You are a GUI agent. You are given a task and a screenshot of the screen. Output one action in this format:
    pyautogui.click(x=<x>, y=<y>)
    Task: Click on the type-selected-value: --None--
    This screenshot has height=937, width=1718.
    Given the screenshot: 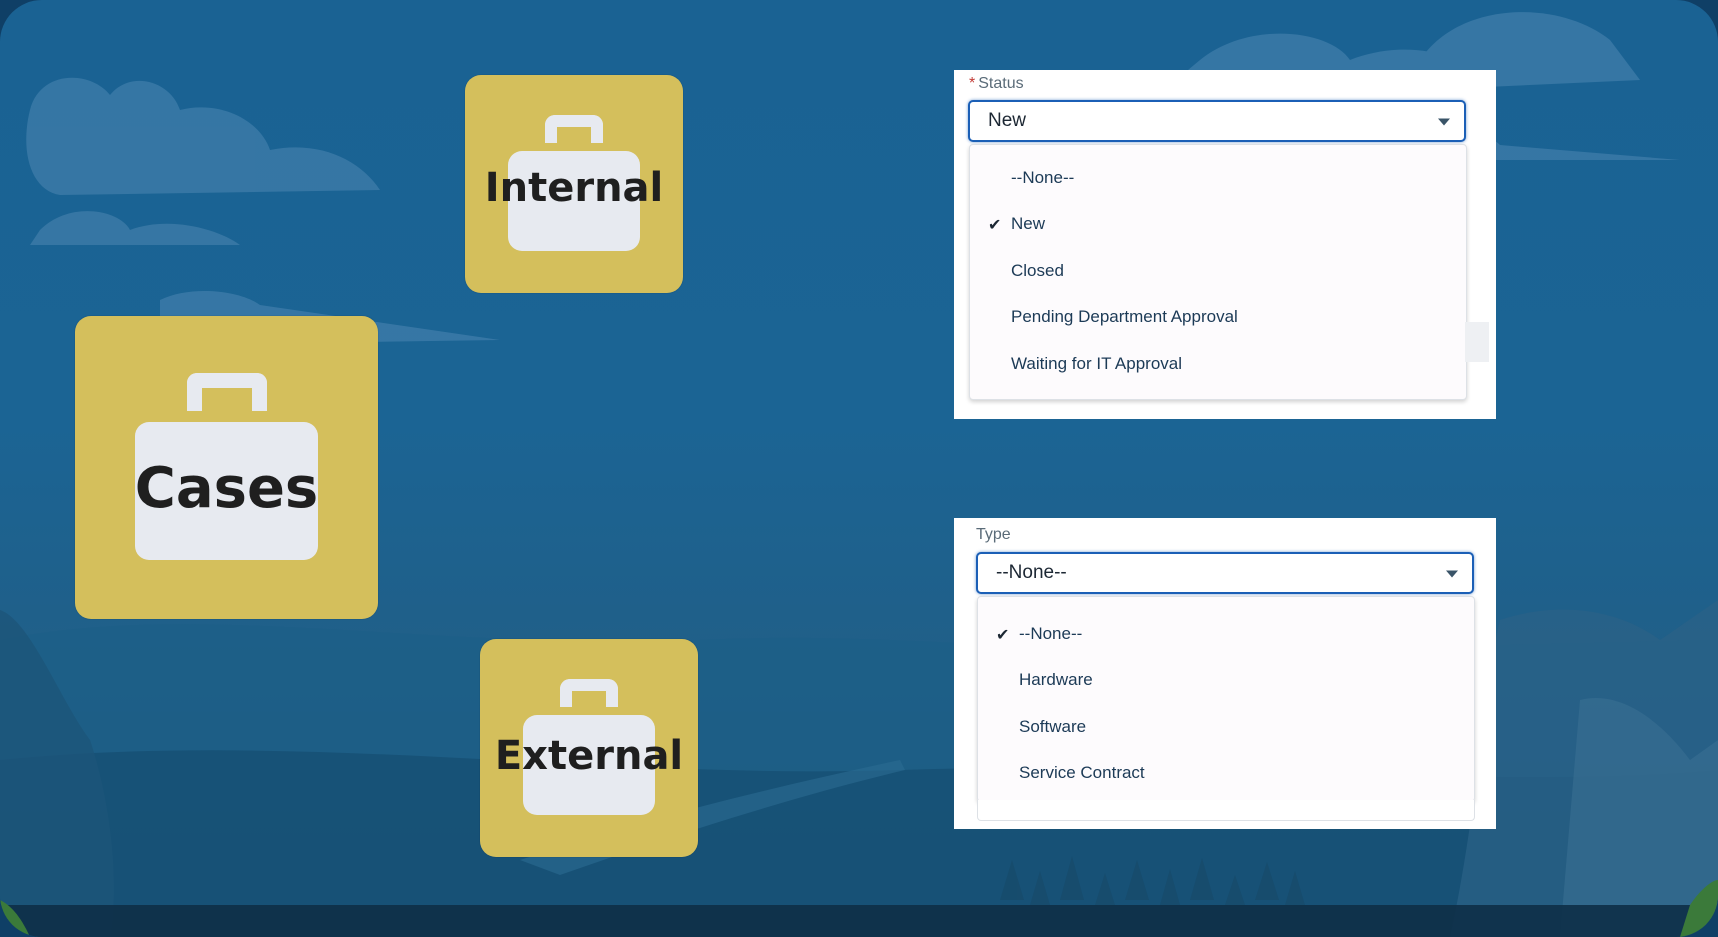 What is the action you would take?
    pyautogui.click(x=1031, y=572)
    